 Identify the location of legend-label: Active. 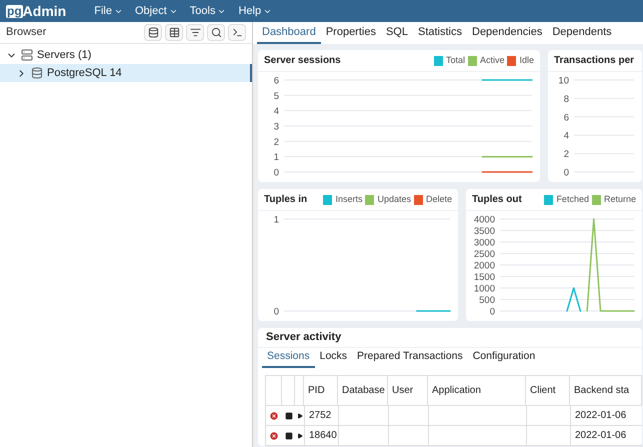
(492, 60).